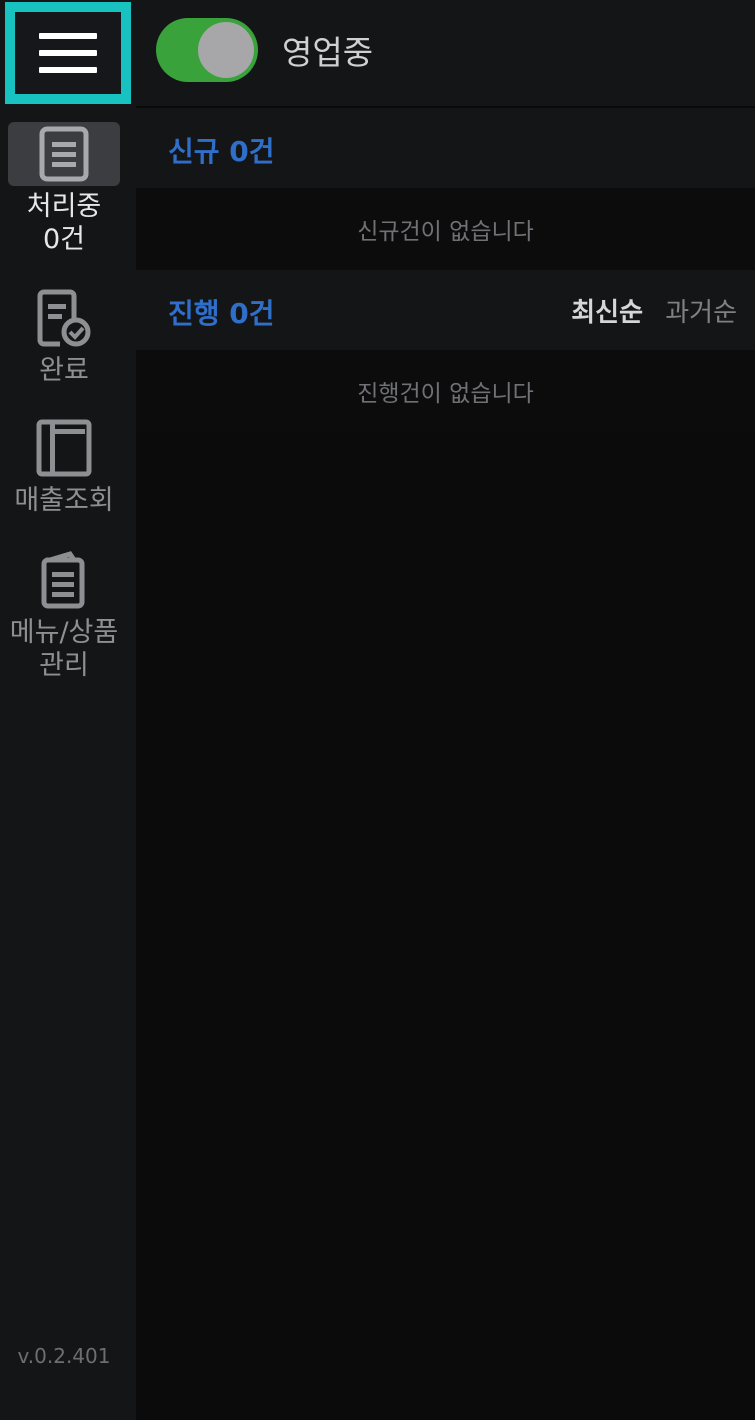 The height and width of the screenshot is (1420, 755). I want to click on new-orders-title: 신규 0건, so click(221, 151).